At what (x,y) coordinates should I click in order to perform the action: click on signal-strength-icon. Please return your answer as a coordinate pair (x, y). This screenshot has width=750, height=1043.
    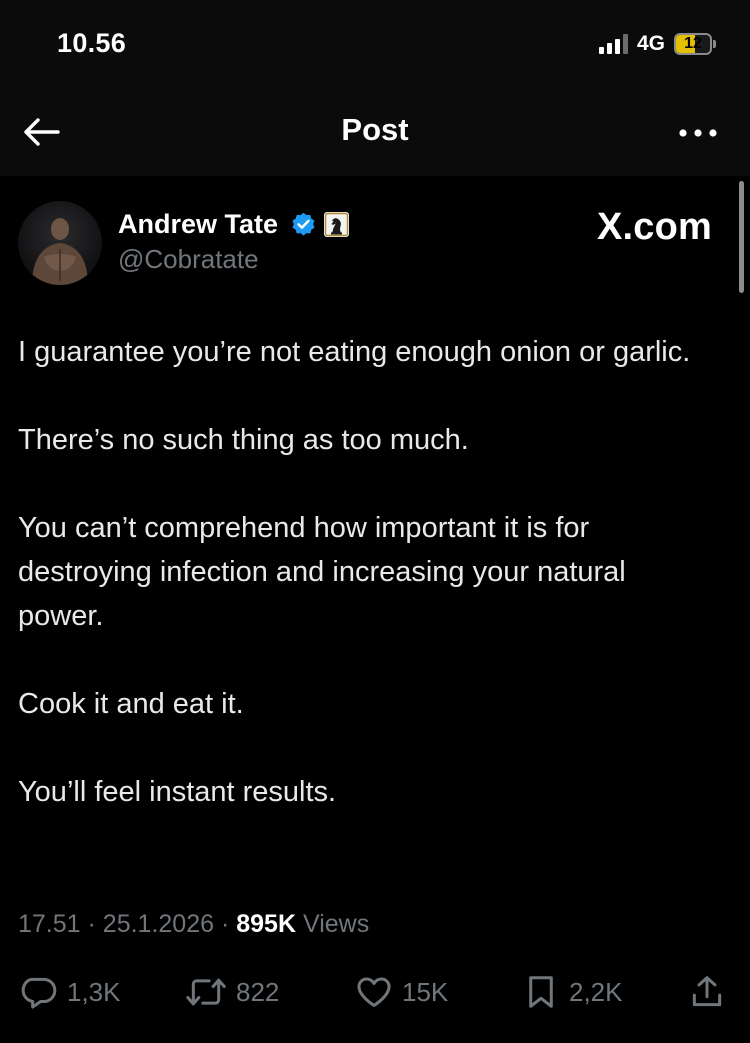
    Looking at the image, I should click on (613, 44).